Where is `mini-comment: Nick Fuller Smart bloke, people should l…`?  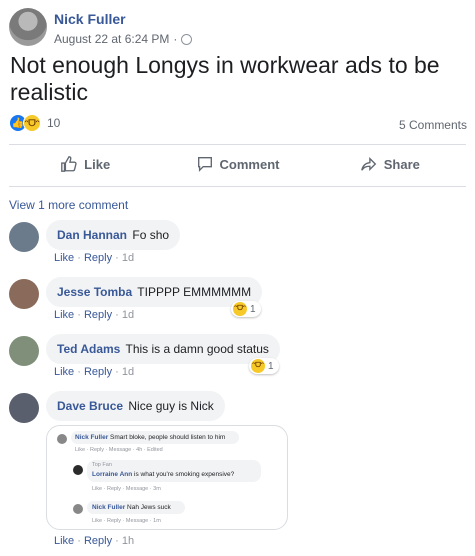 mini-comment: Nick Fuller Smart bloke, people should l… is located at coordinates (150, 437).